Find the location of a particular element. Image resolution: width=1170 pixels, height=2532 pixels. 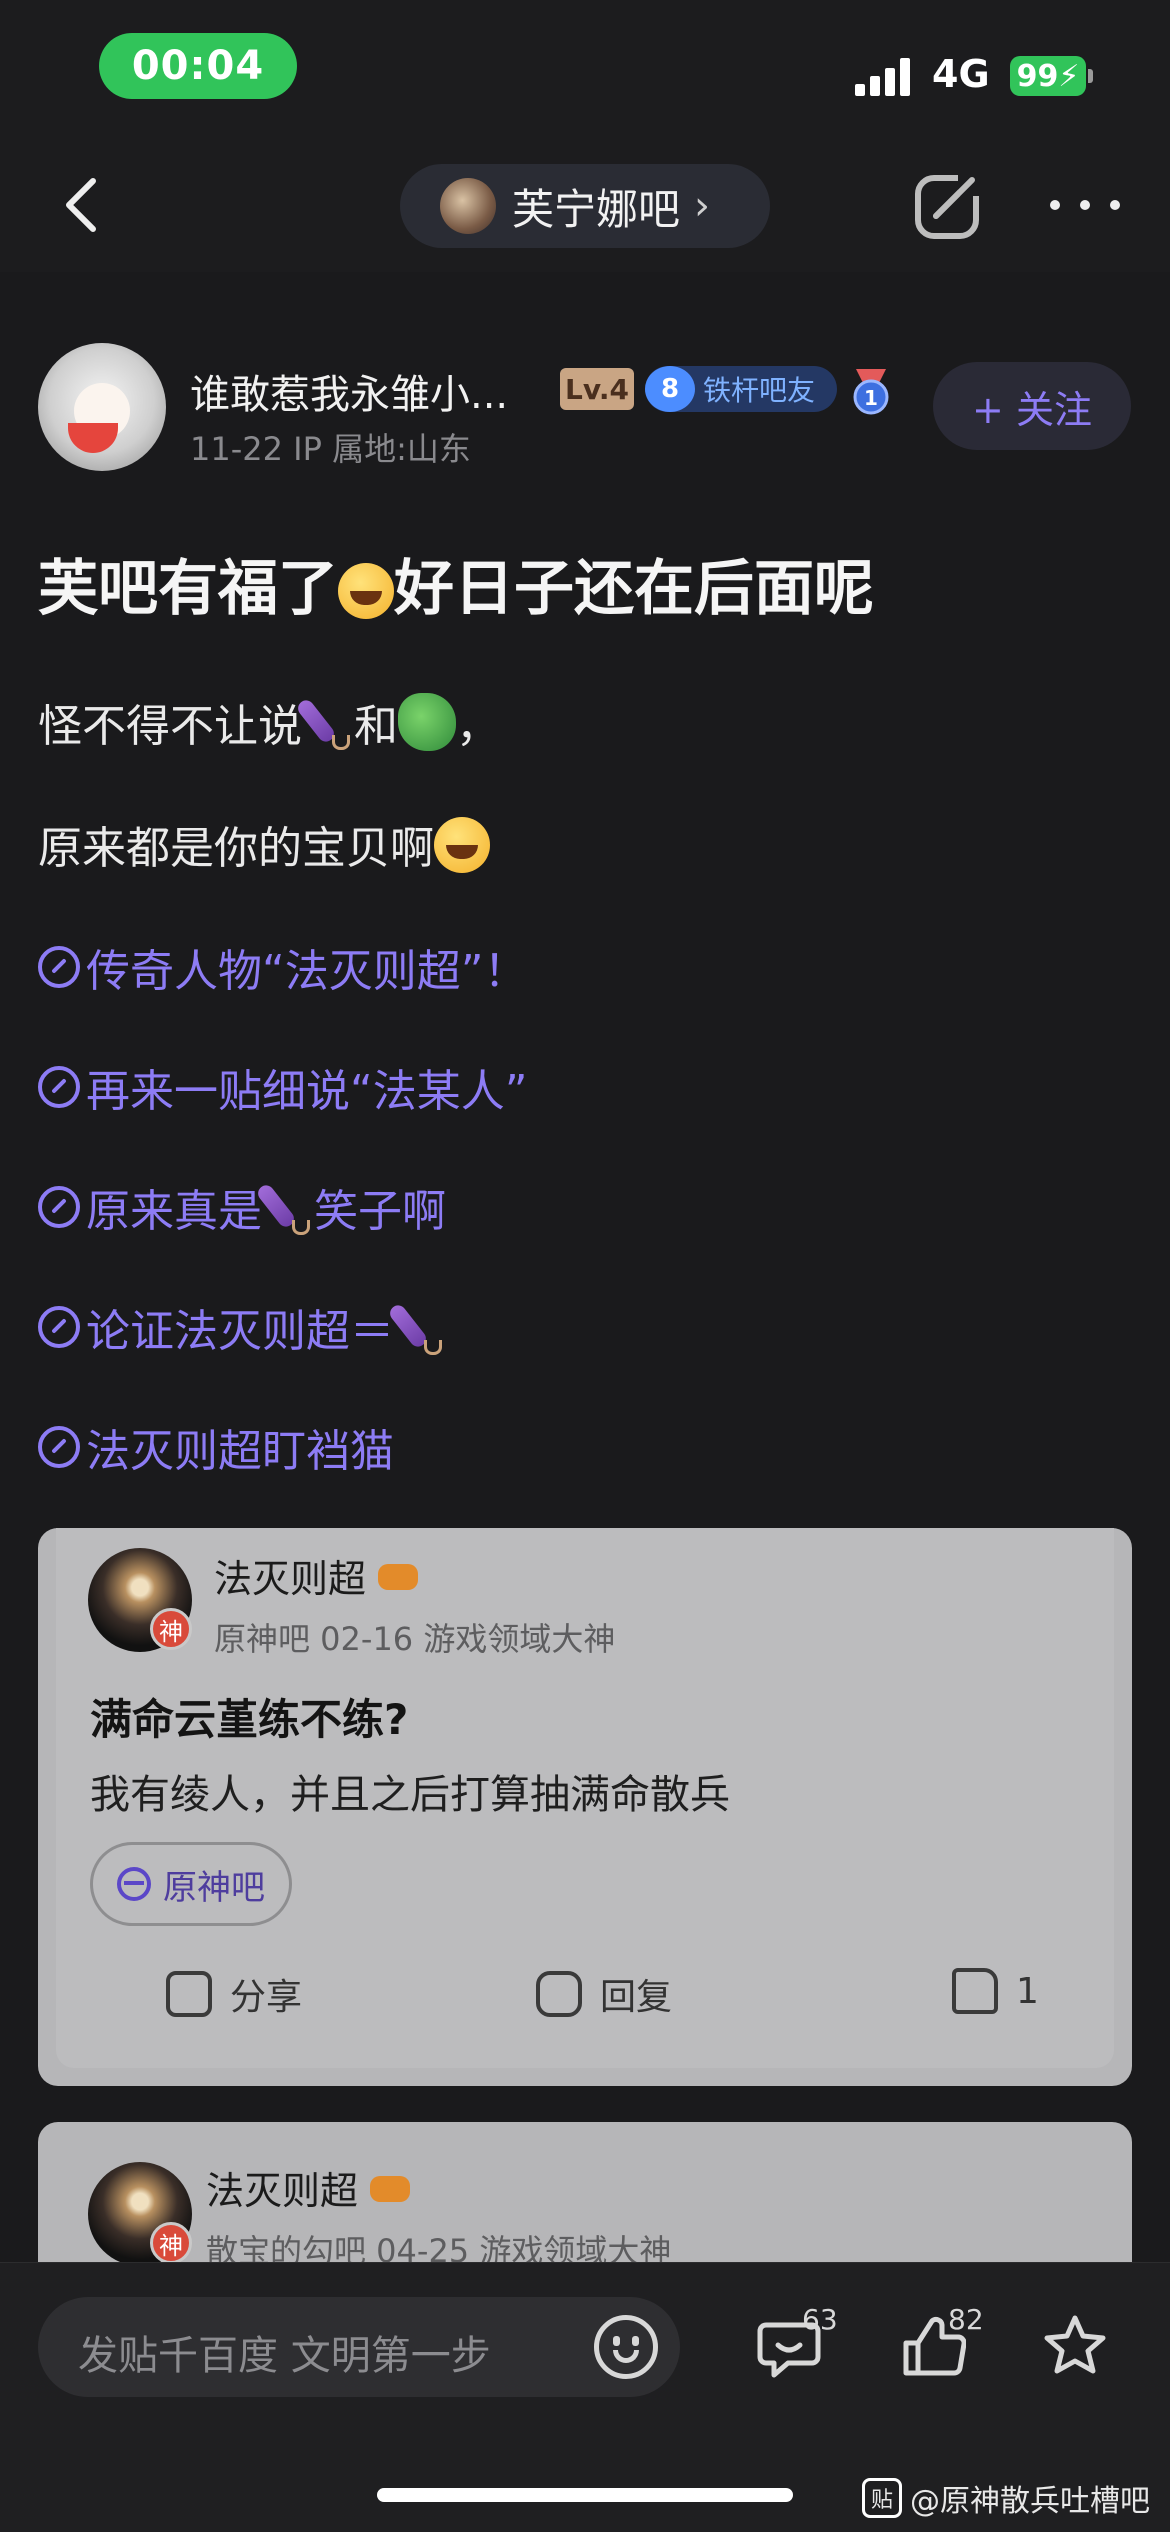

post-link-3: 原来真是 笑子啊 is located at coordinates (242, 1207).